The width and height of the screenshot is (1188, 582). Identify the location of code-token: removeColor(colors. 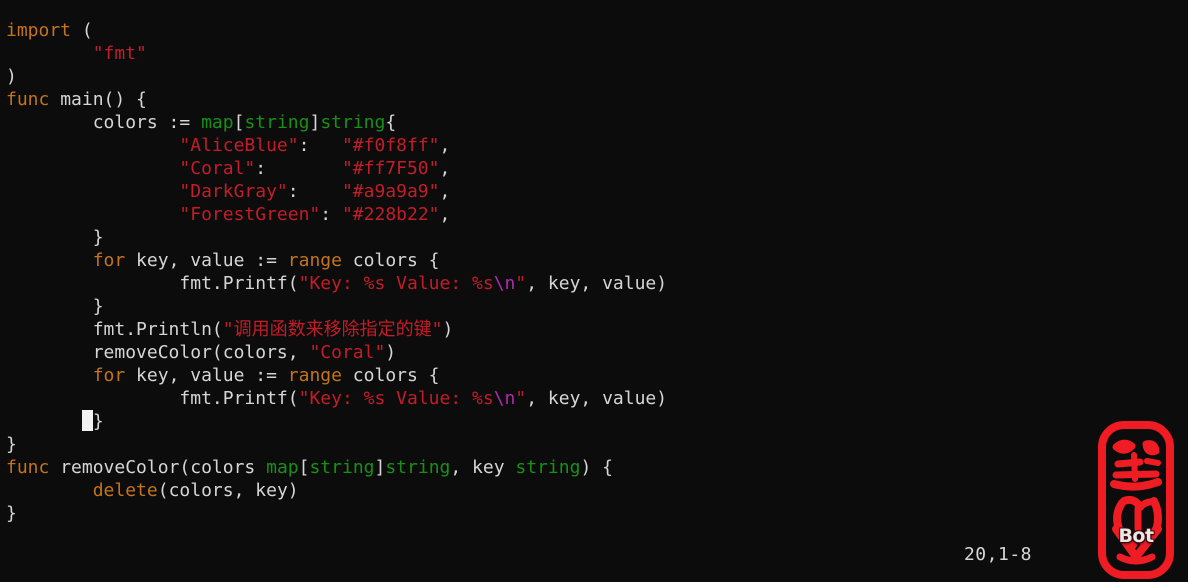
(158, 467).